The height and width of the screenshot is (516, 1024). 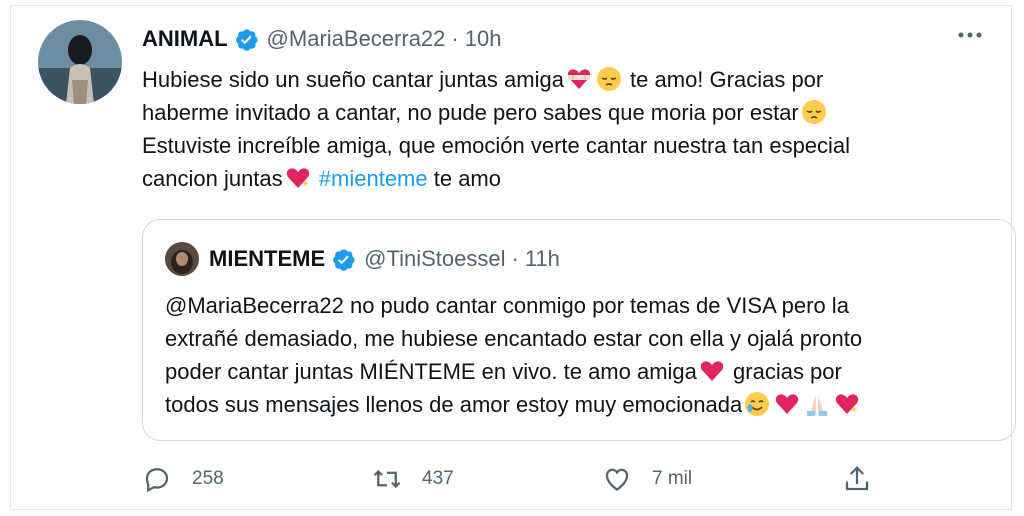 I want to click on heart-with-ribbon-emoji-icon, so click(x=847, y=404).